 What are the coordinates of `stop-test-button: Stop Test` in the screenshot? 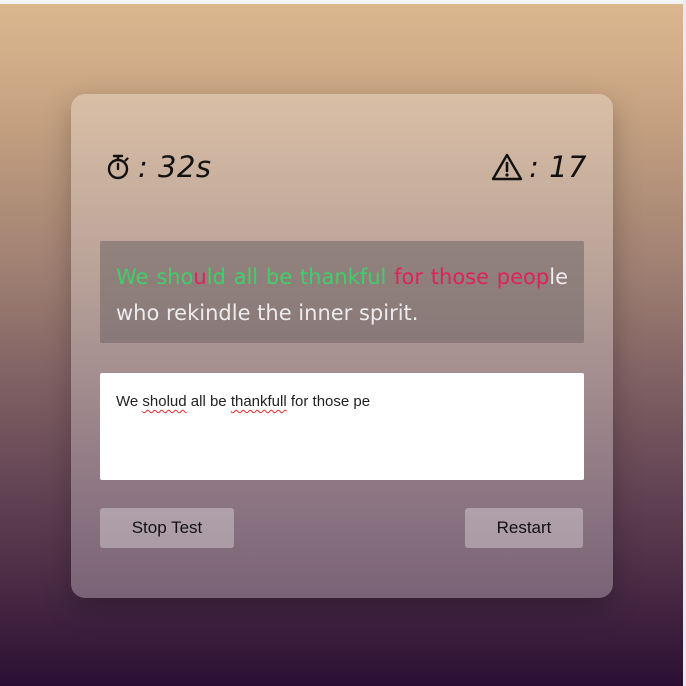 It's located at (167, 528).